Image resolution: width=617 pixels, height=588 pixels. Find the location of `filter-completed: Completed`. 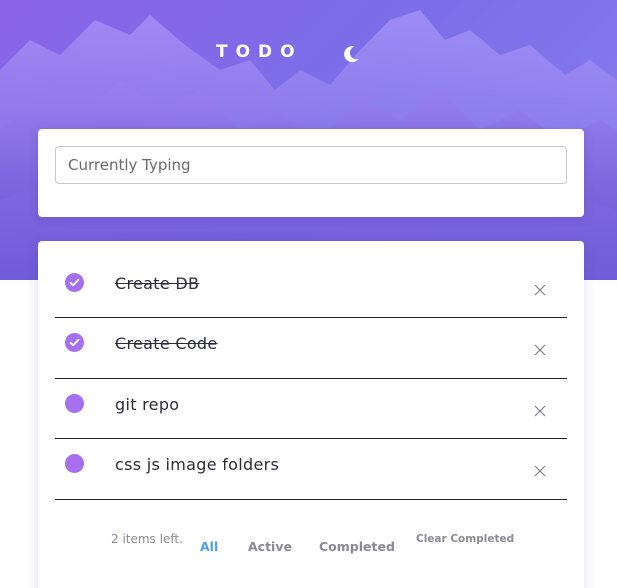

filter-completed: Completed is located at coordinates (357, 546).